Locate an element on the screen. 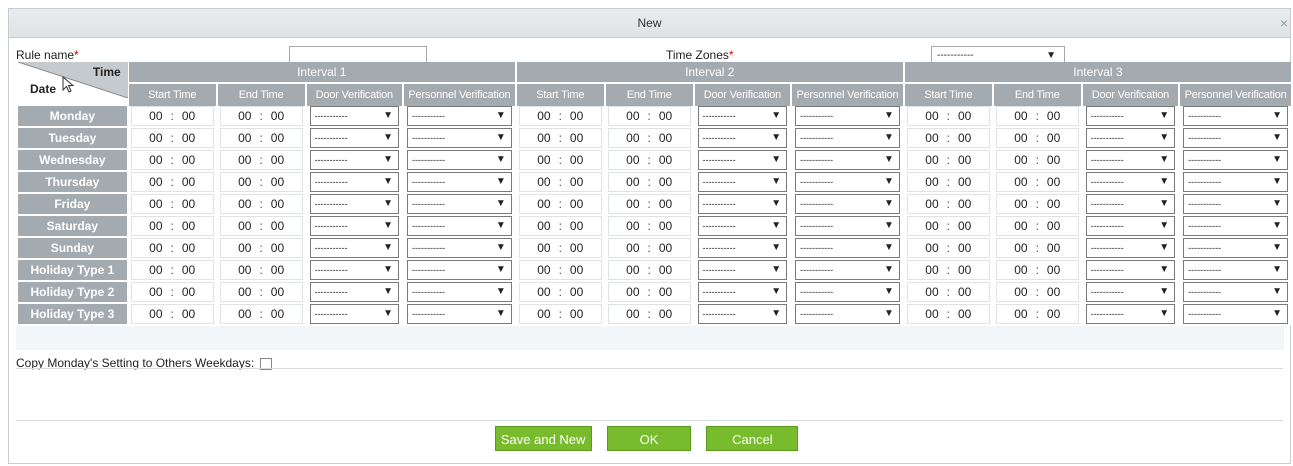 This screenshot has width=1293, height=466. cancel-button: Cancel is located at coordinates (752, 438).